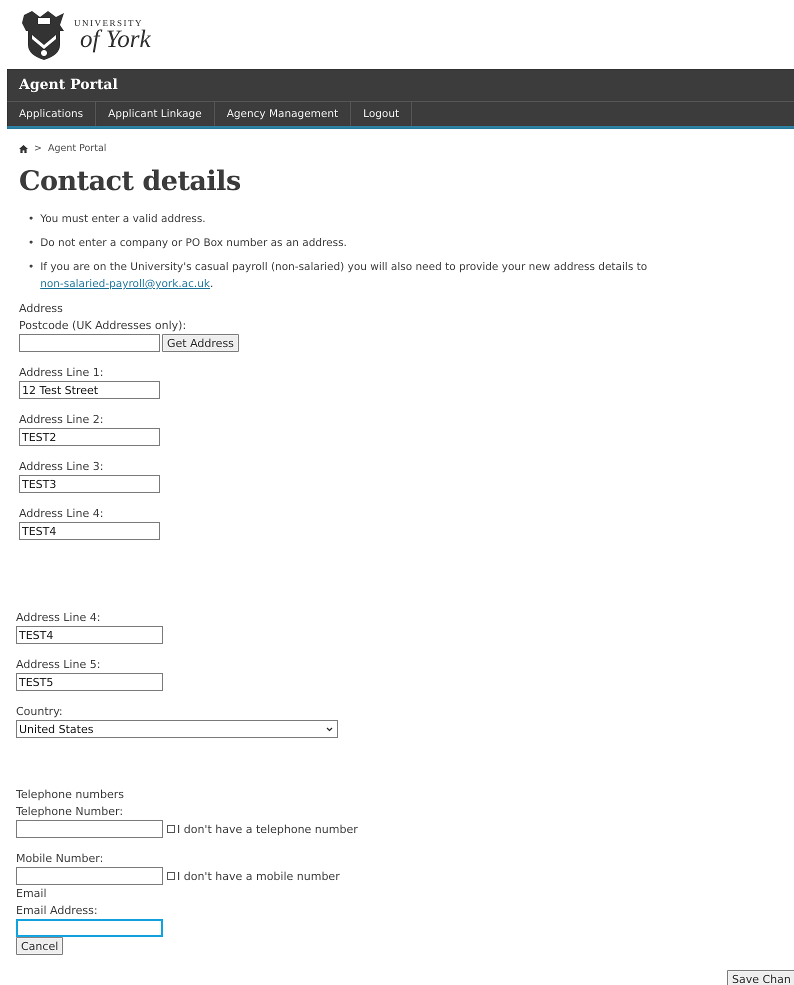 This screenshot has height=985, width=794. What do you see at coordinates (89, 390) in the screenshot?
I see `address-field: 12 Test Street` at bounding box center [89, 390].